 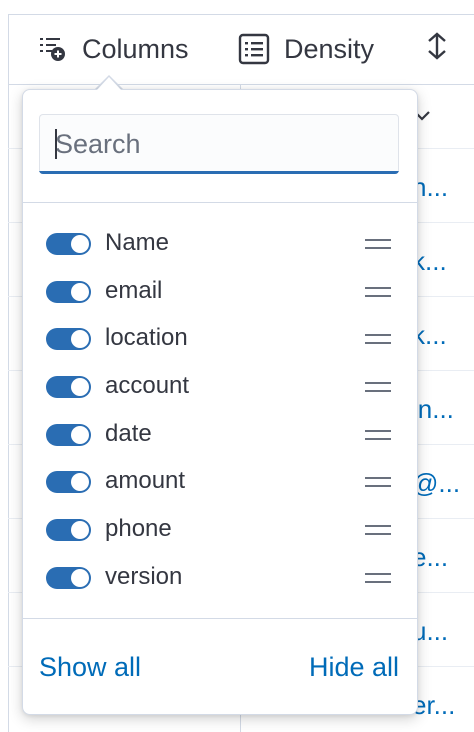 I want to click on column-search-field, so click(x=219, y=144).